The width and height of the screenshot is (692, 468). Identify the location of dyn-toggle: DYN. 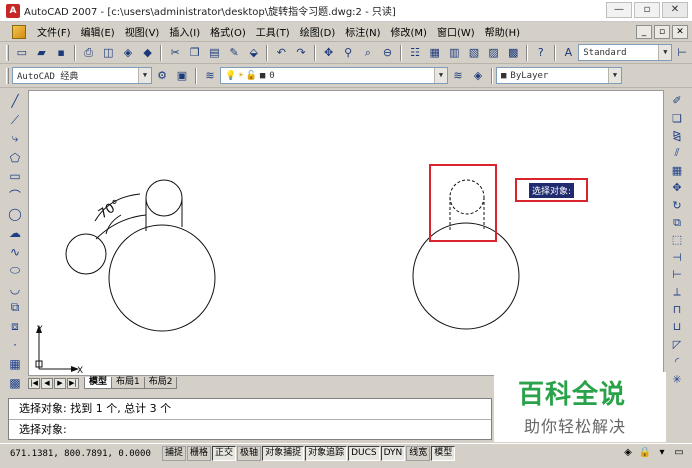
(393, 453).